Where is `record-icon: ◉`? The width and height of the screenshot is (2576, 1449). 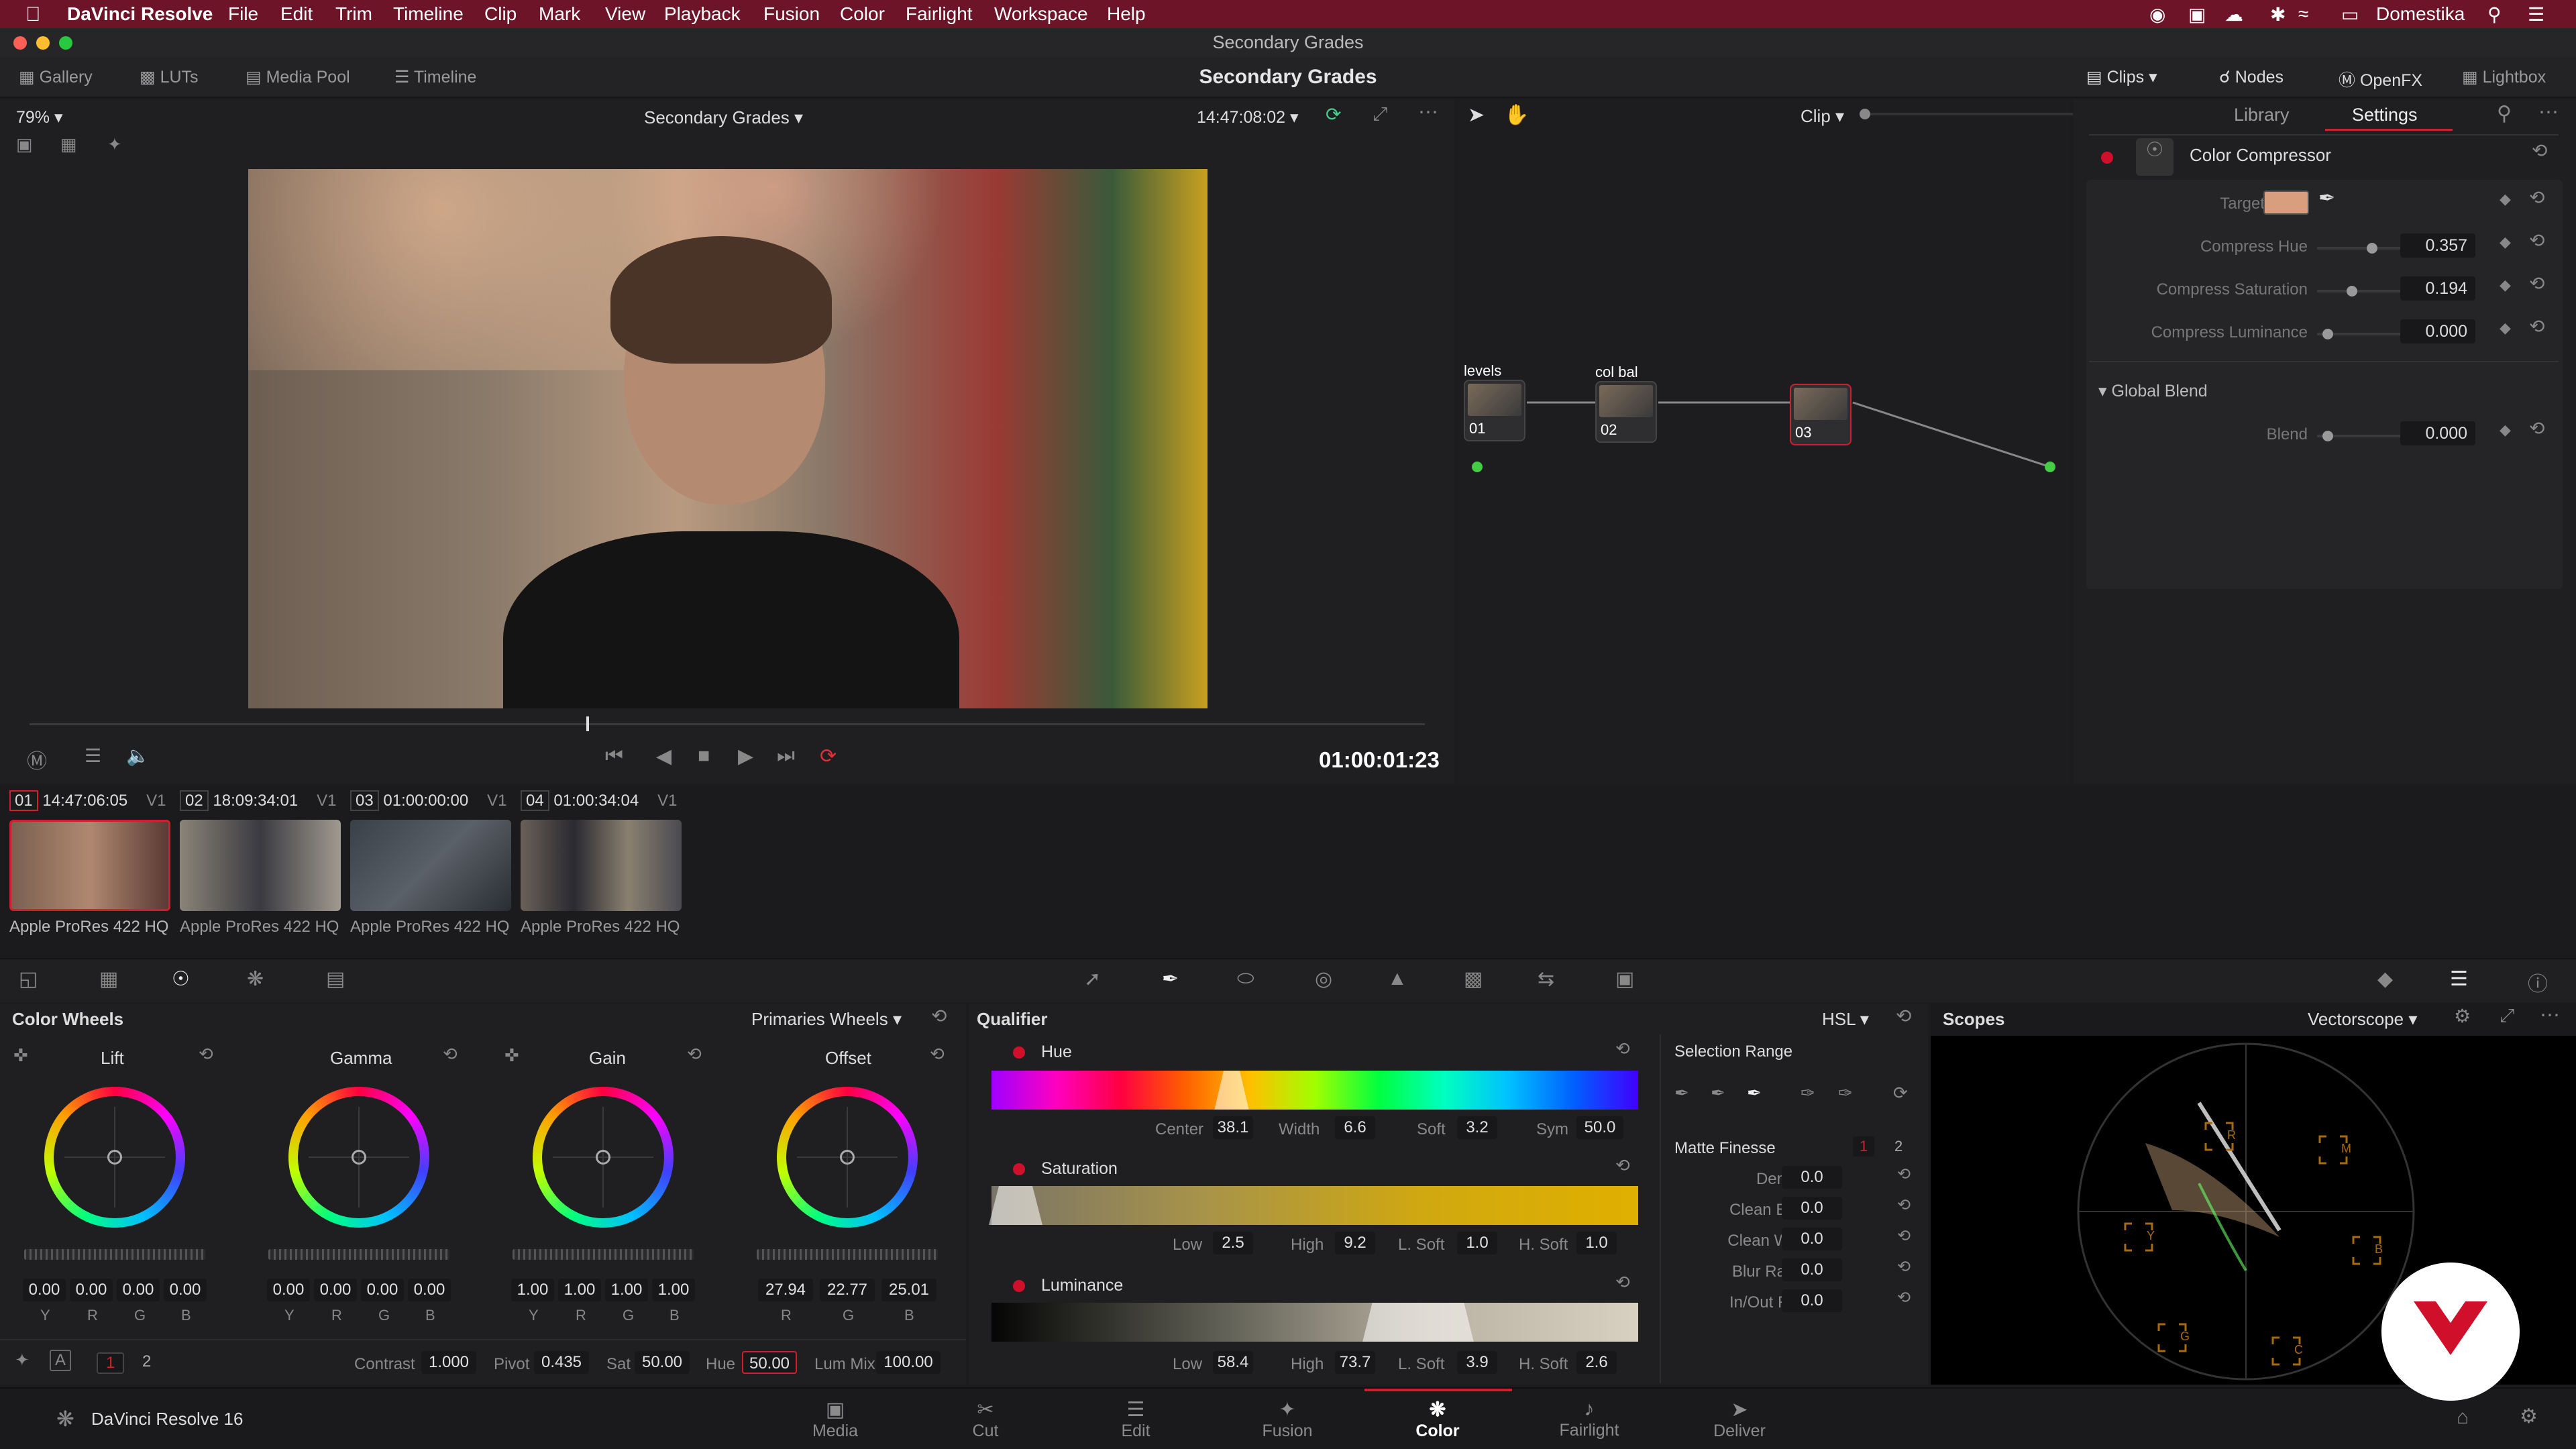
record-icon: ◉ is located at coordinates (2157, 14).